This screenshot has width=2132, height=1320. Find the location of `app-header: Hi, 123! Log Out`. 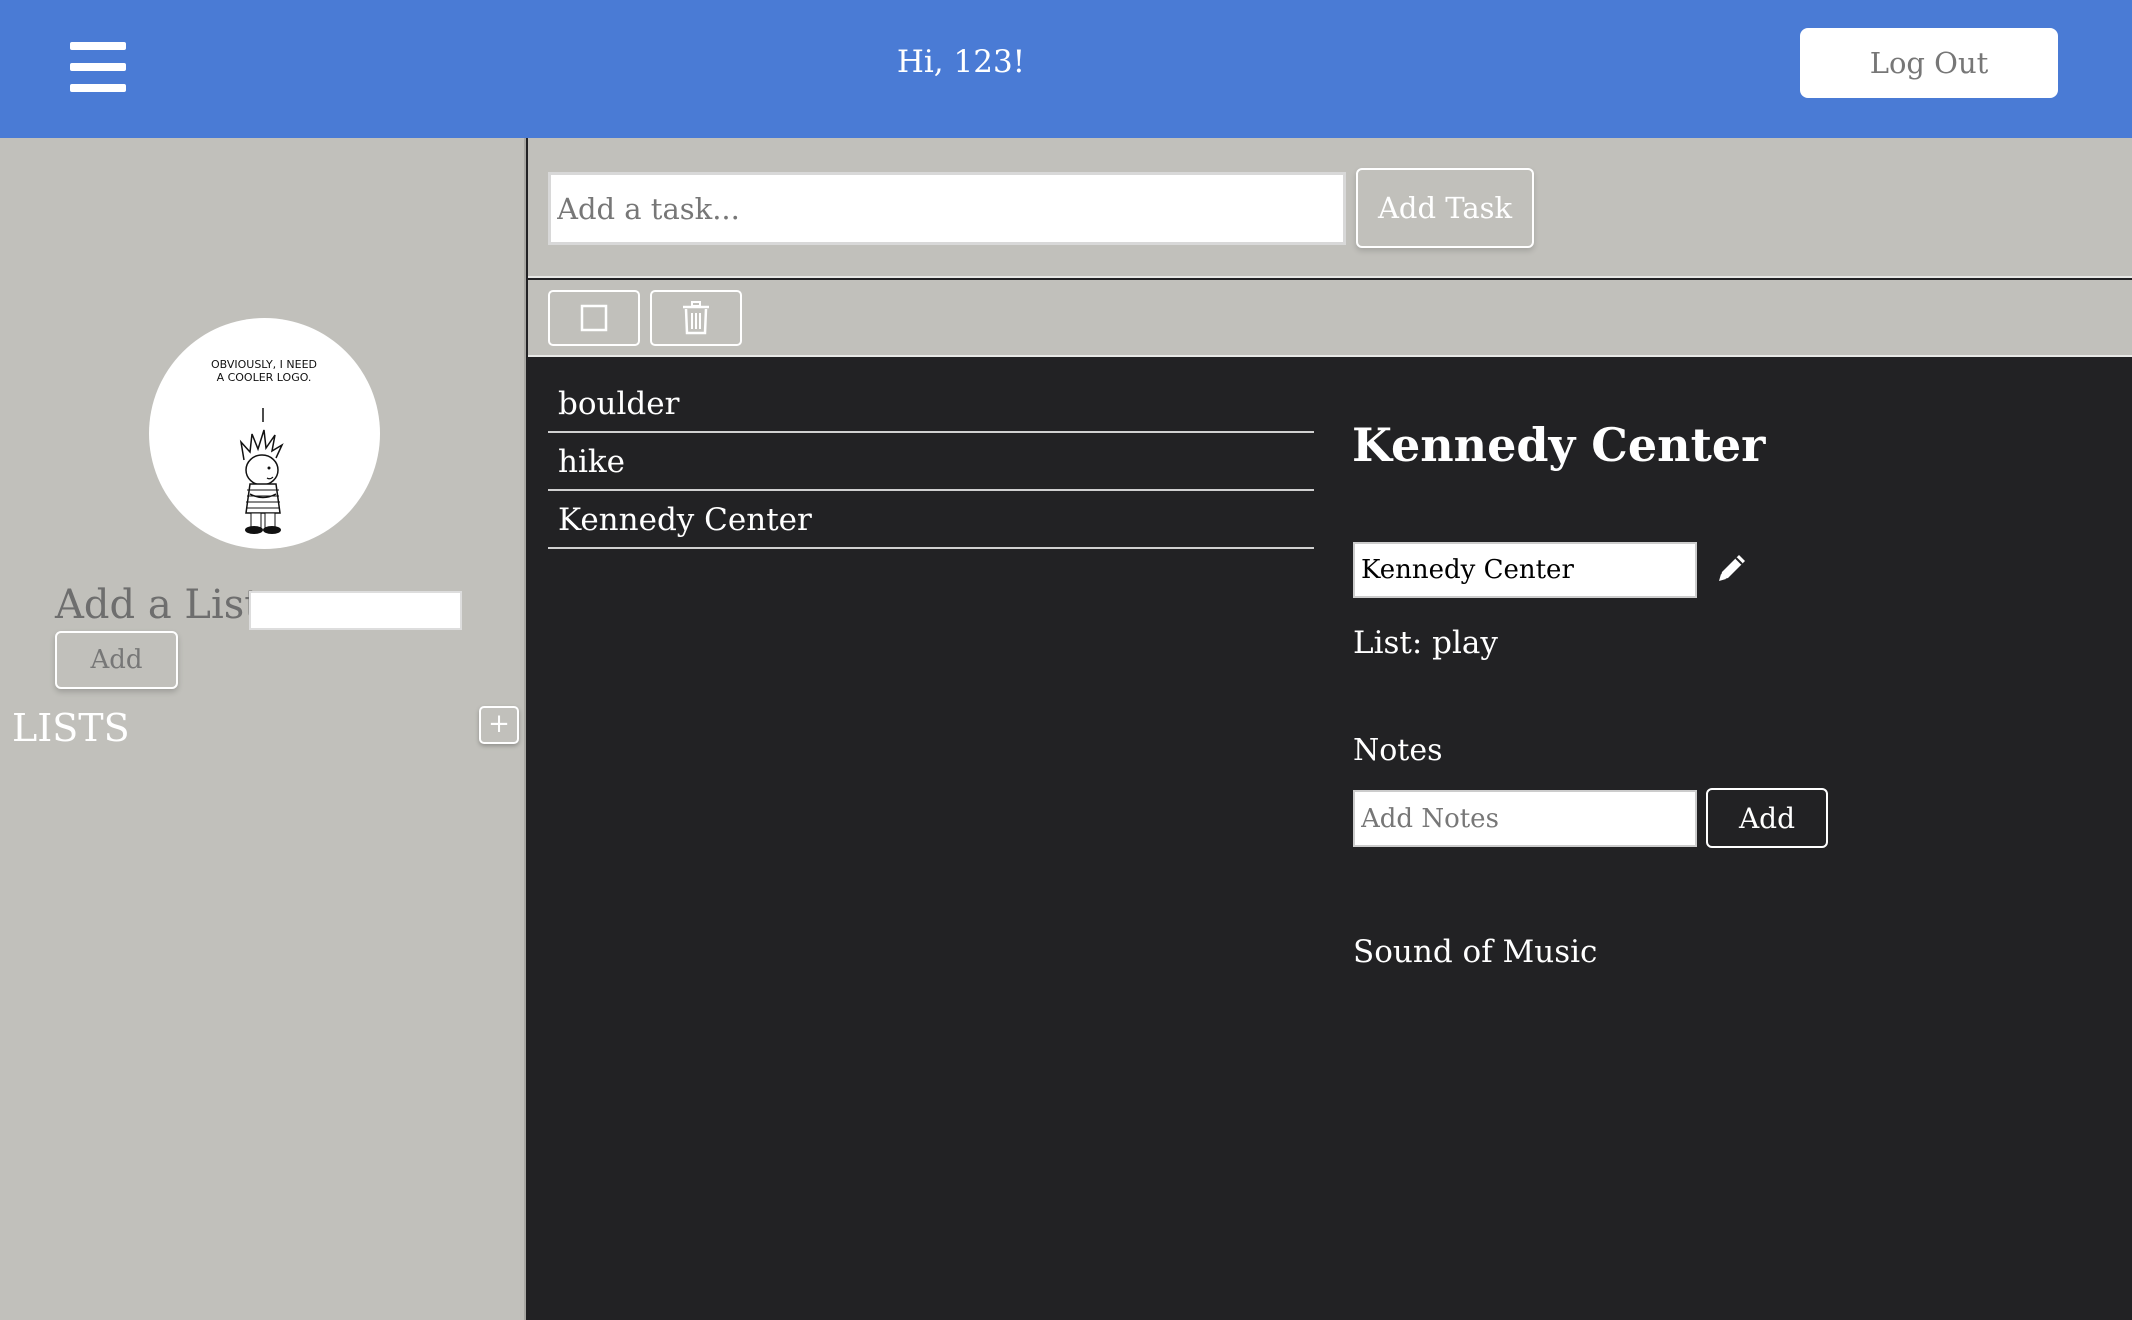

app-header: Hi, 123! Log Out is located at coordinates (1066, 69).